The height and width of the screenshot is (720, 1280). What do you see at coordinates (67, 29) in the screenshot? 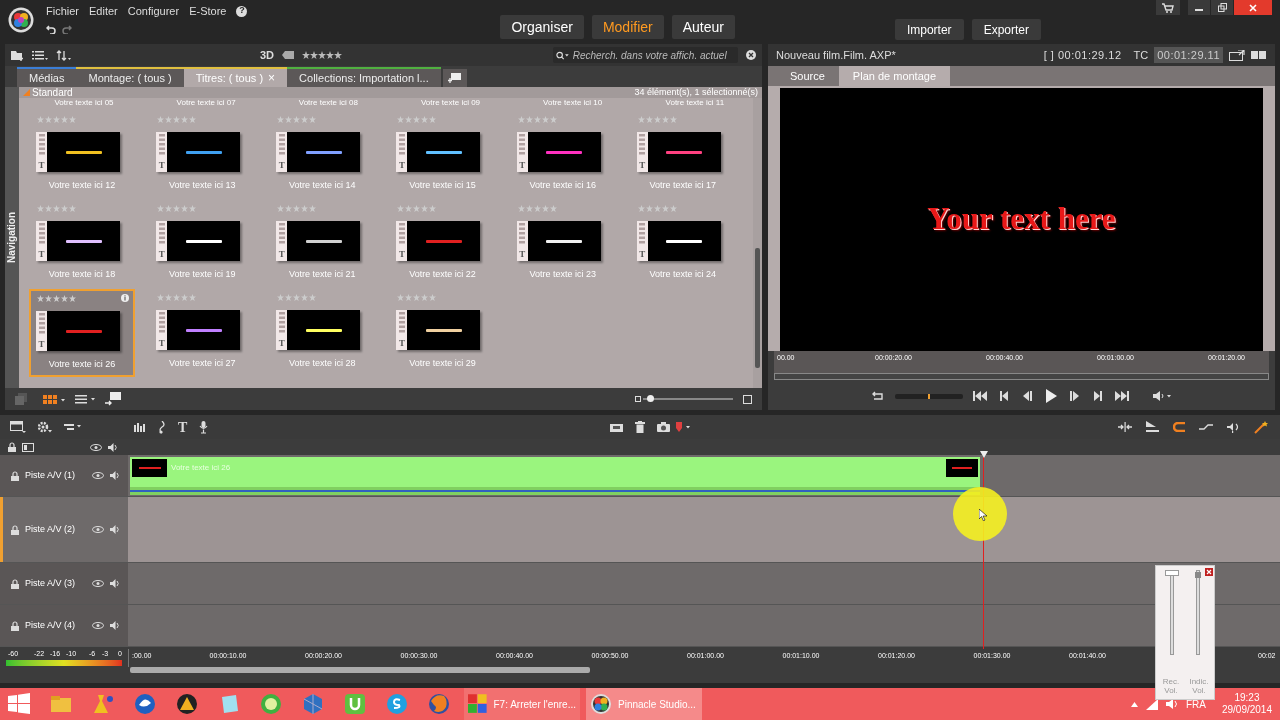
I see `redo-icon` at bounding box center [67, 29].